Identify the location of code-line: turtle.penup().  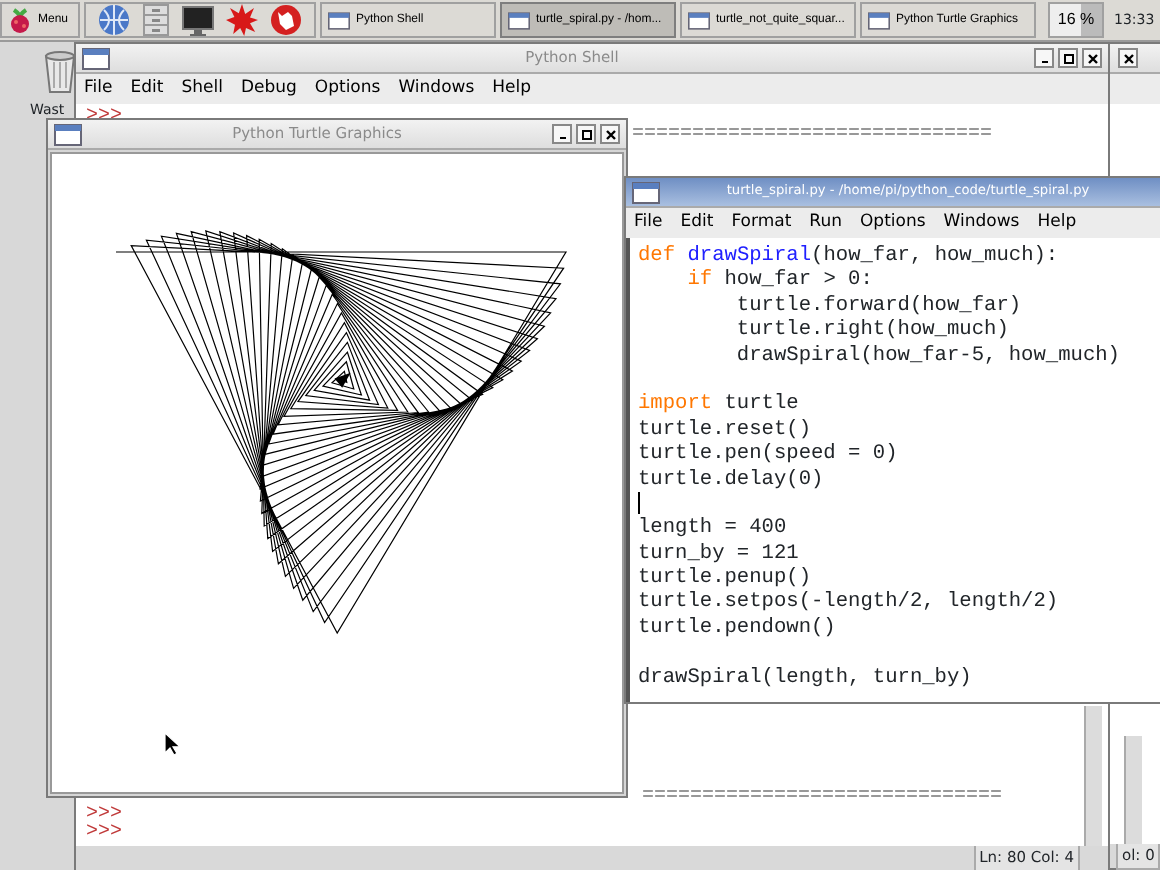
(725, 578).